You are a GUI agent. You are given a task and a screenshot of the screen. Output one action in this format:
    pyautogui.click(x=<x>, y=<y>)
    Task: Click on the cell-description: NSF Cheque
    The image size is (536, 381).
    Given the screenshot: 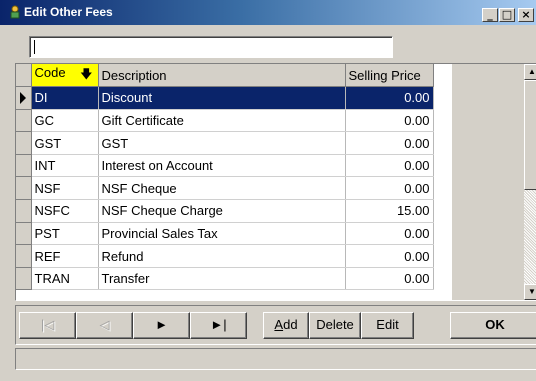 What is the action you would take?
    pyautogui.click(x=222, y=188)
    